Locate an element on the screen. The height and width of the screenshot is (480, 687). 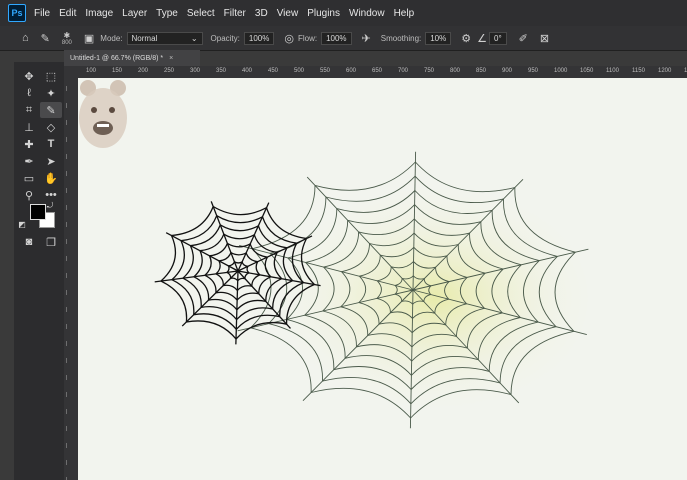
magic-wand-tool-icon: ✦ is located at coordinates (51, 93).